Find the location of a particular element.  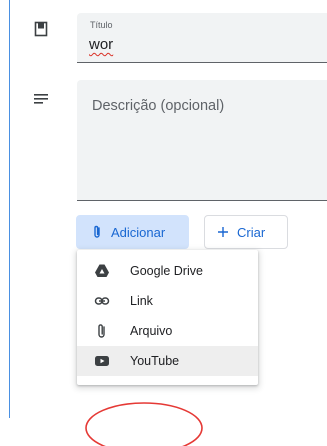

title-field-value: wor is located at coordinates (101, 44).